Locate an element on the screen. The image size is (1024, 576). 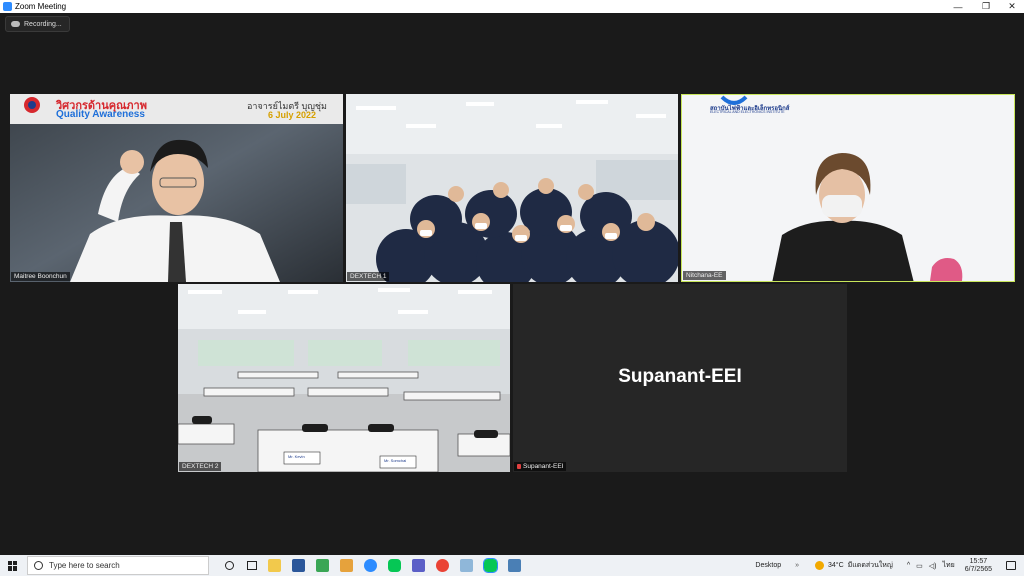
clock-date: 6/7/2565 is located at coordinates (978, 569).